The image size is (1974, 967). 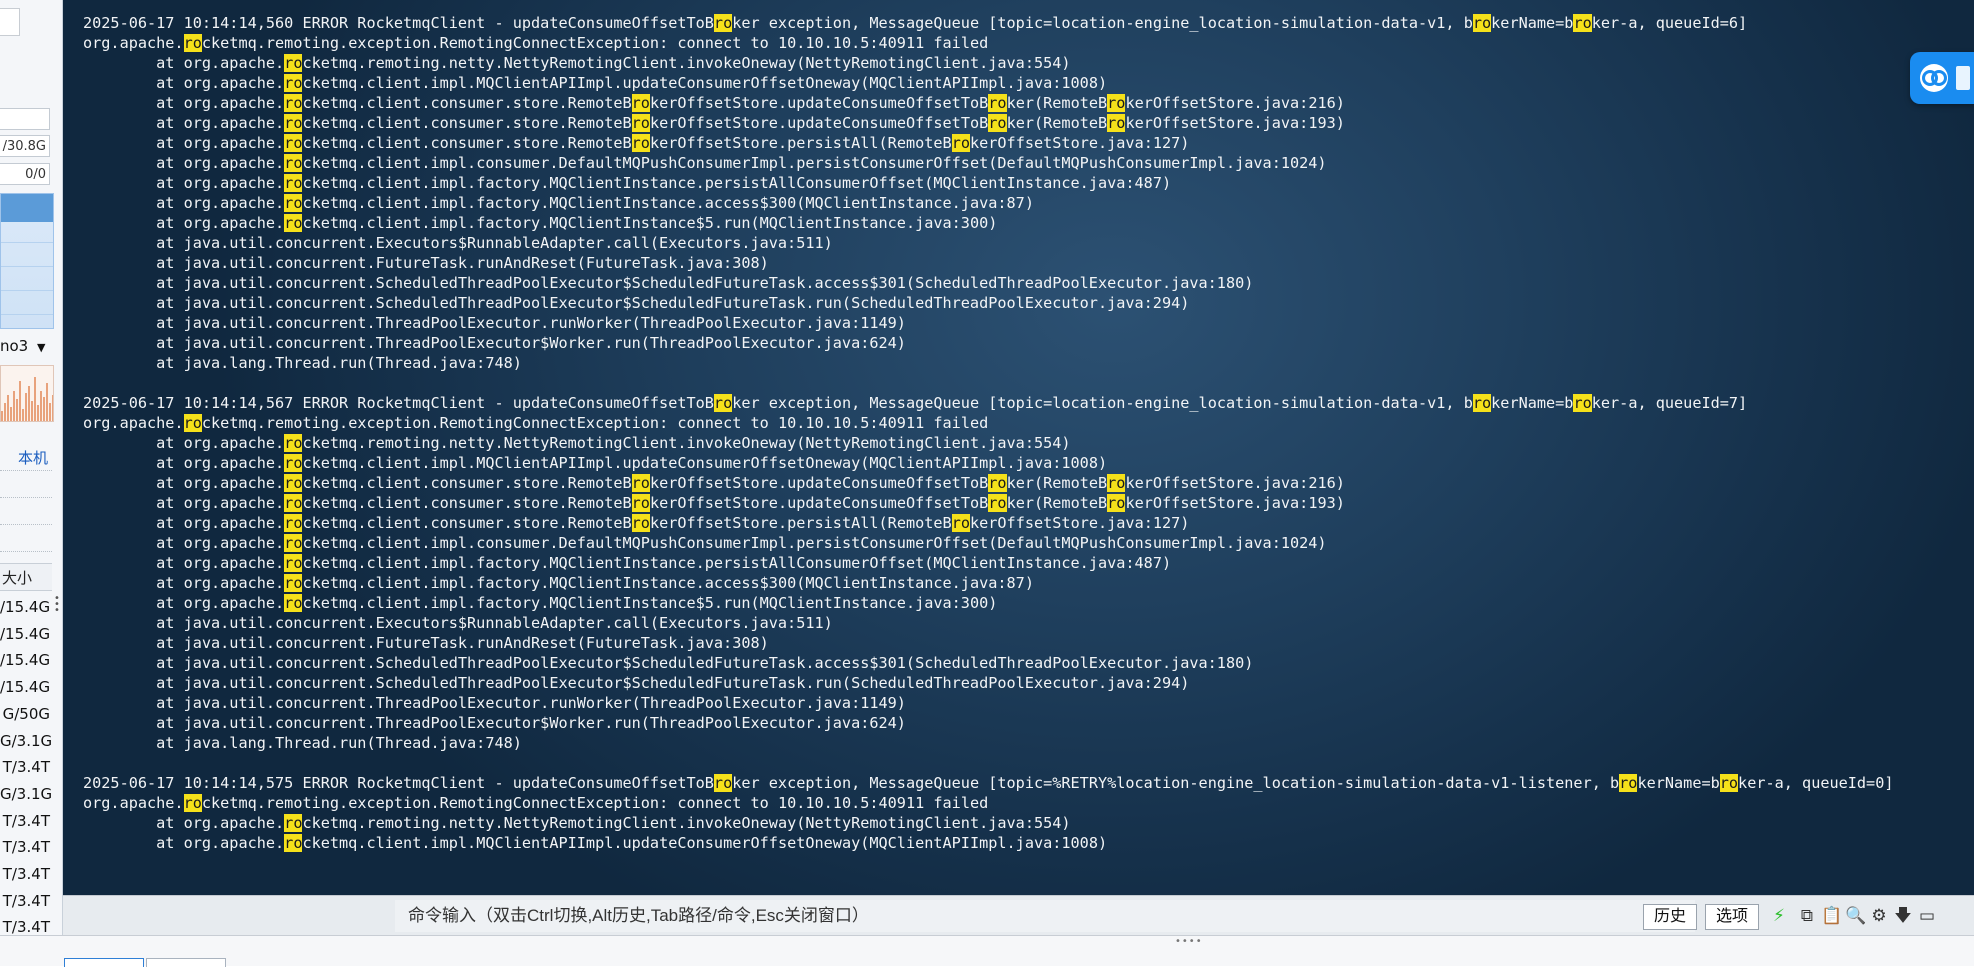 I want to click on copy-icon: ⧉, so click(x=1807, y=916).